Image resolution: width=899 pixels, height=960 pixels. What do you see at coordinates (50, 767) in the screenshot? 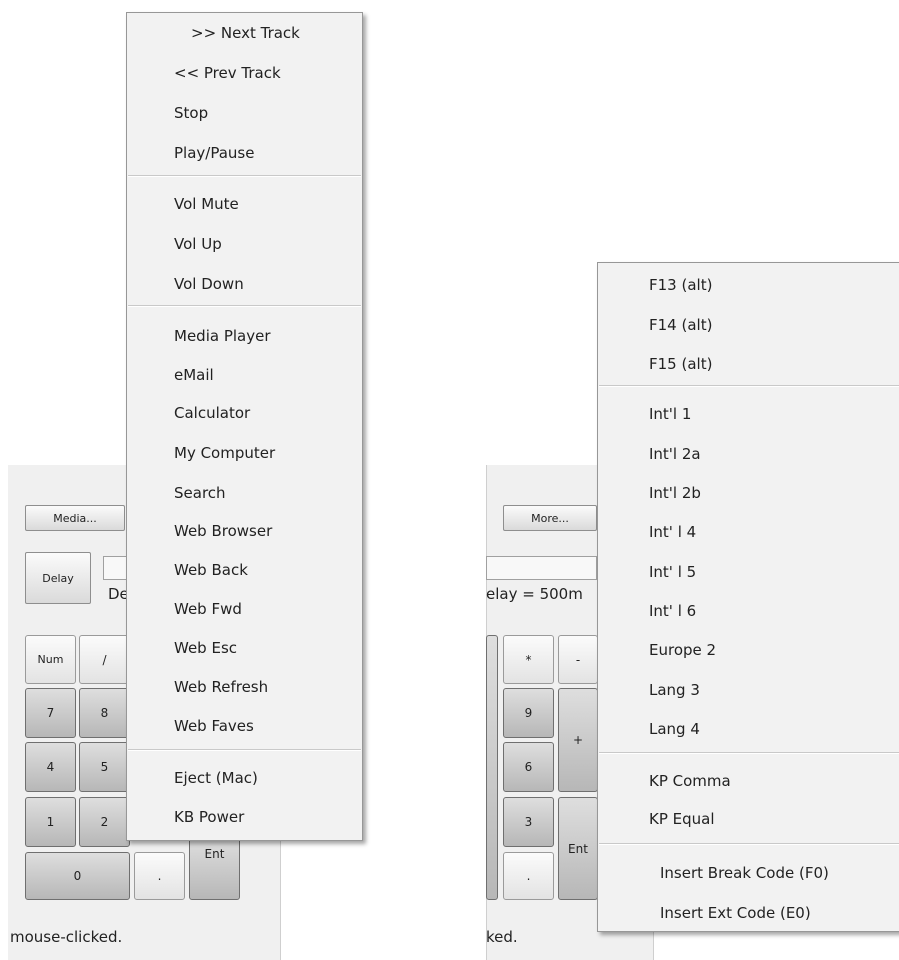
I see `key-4: 4` at bounding box center [50, 767].